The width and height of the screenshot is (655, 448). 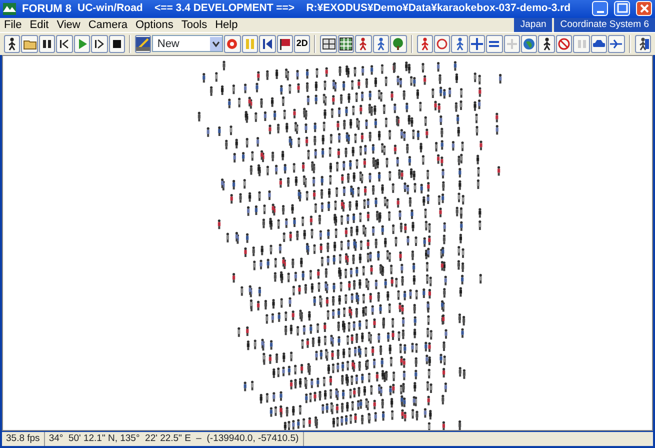 What do you see at coordinates (284, 43) in the screenshot?
I see `flag-icon` at bounding box center [284, 43].